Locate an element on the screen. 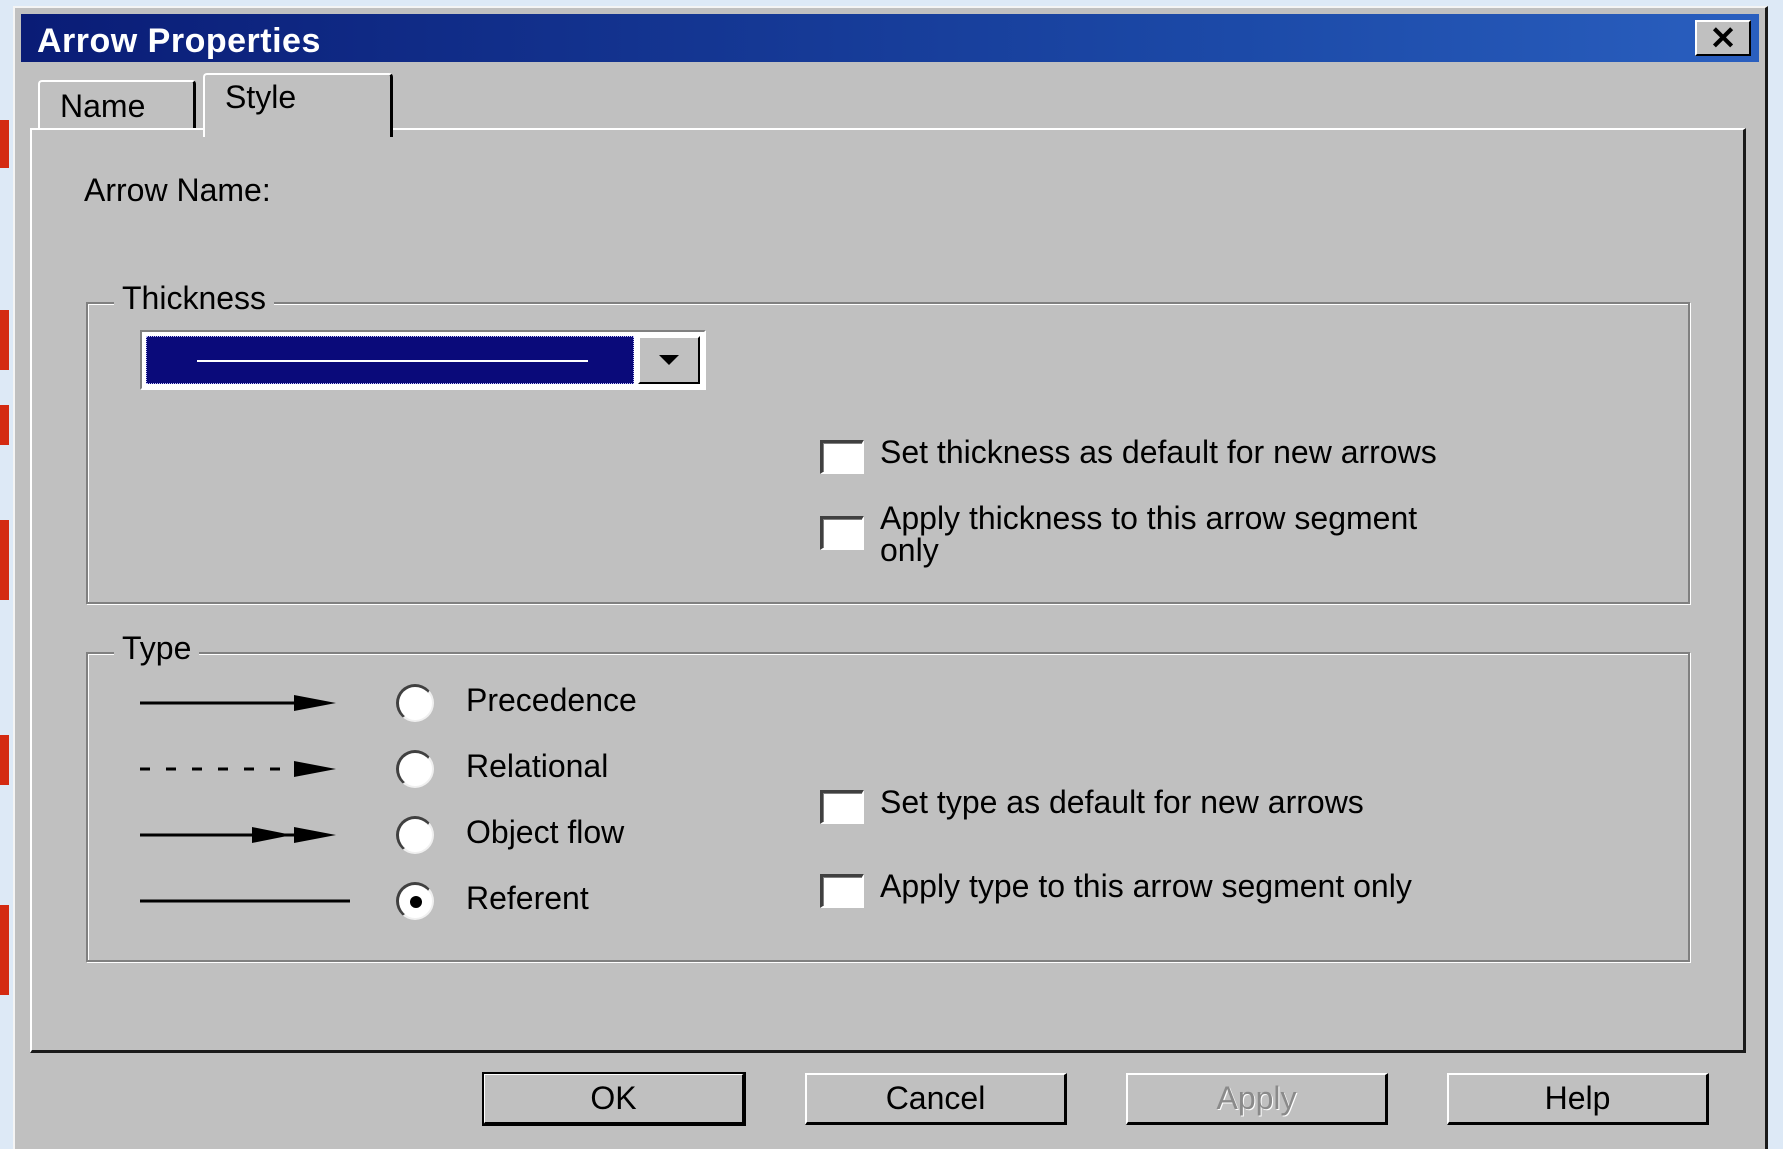 The width and height of the screenshot is (1783, 1149). tab-style: Style is located at coordinates (298, 105).